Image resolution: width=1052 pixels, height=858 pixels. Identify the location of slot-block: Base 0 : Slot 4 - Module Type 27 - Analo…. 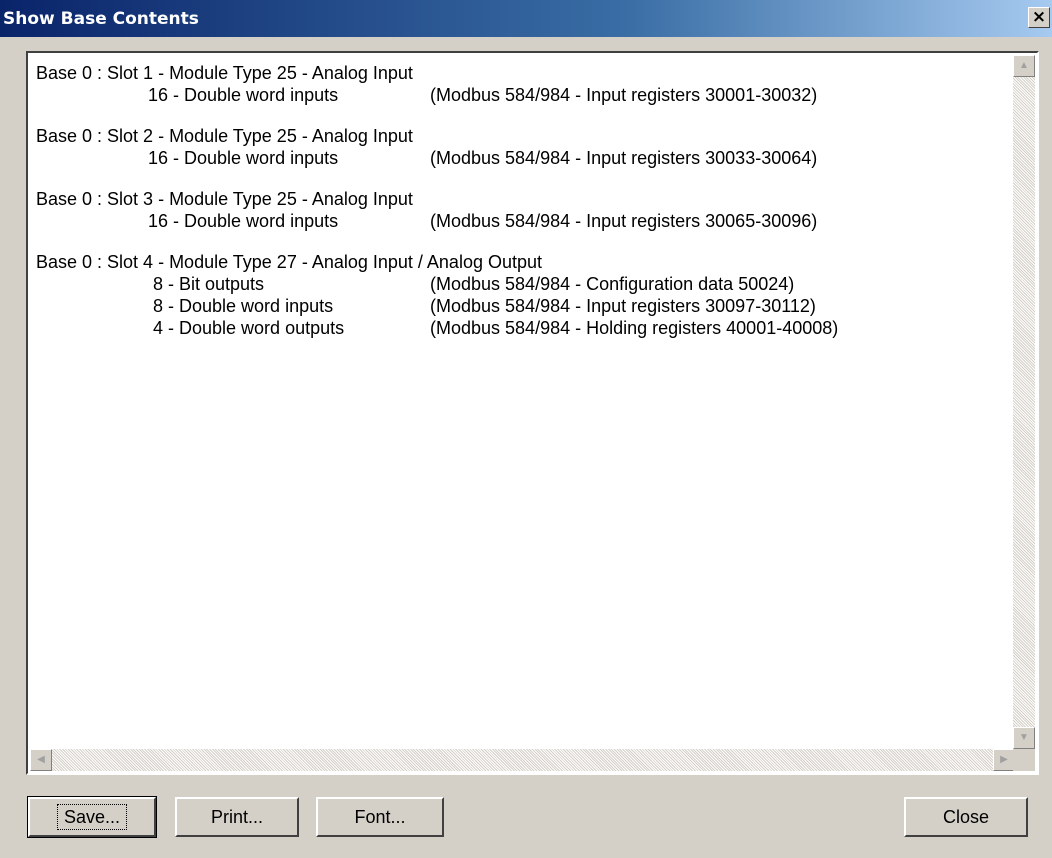
(521, 295).